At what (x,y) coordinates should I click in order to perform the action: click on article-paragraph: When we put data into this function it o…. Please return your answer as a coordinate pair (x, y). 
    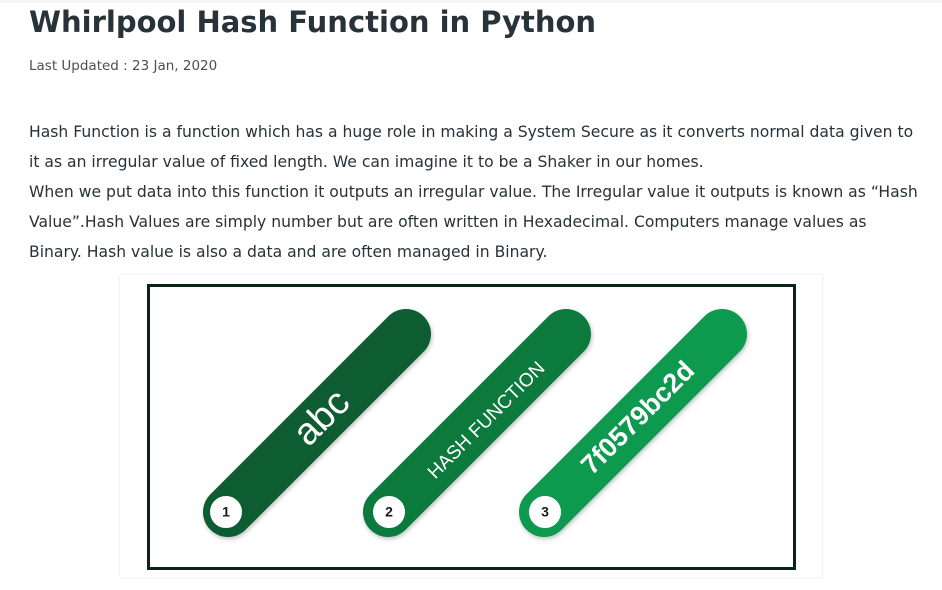
    Looking at the image, I should click on (473, 222).